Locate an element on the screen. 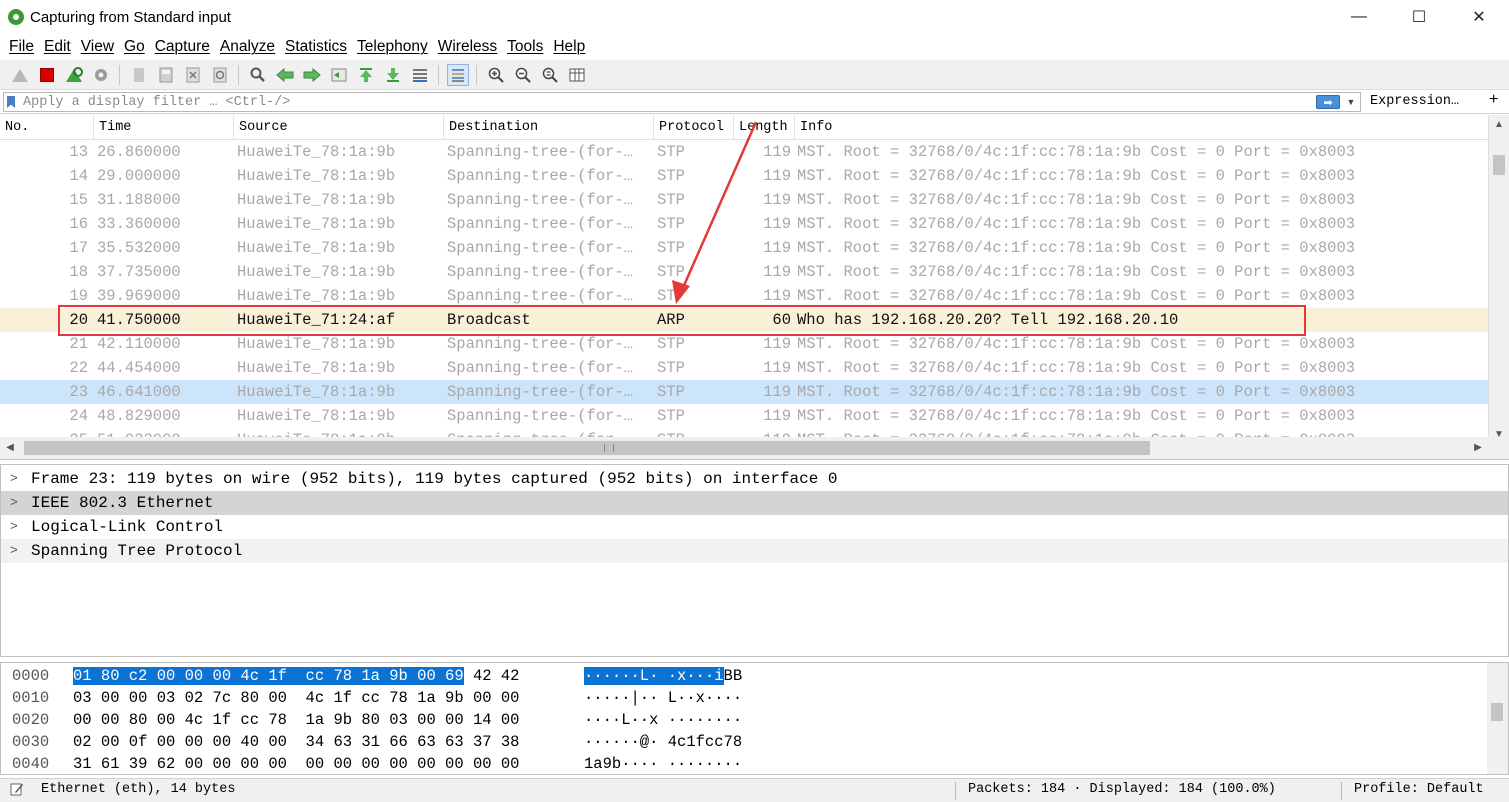 This screenshot has height=802, width=1509. last-packet-icon is located at coordinates (393, 75).